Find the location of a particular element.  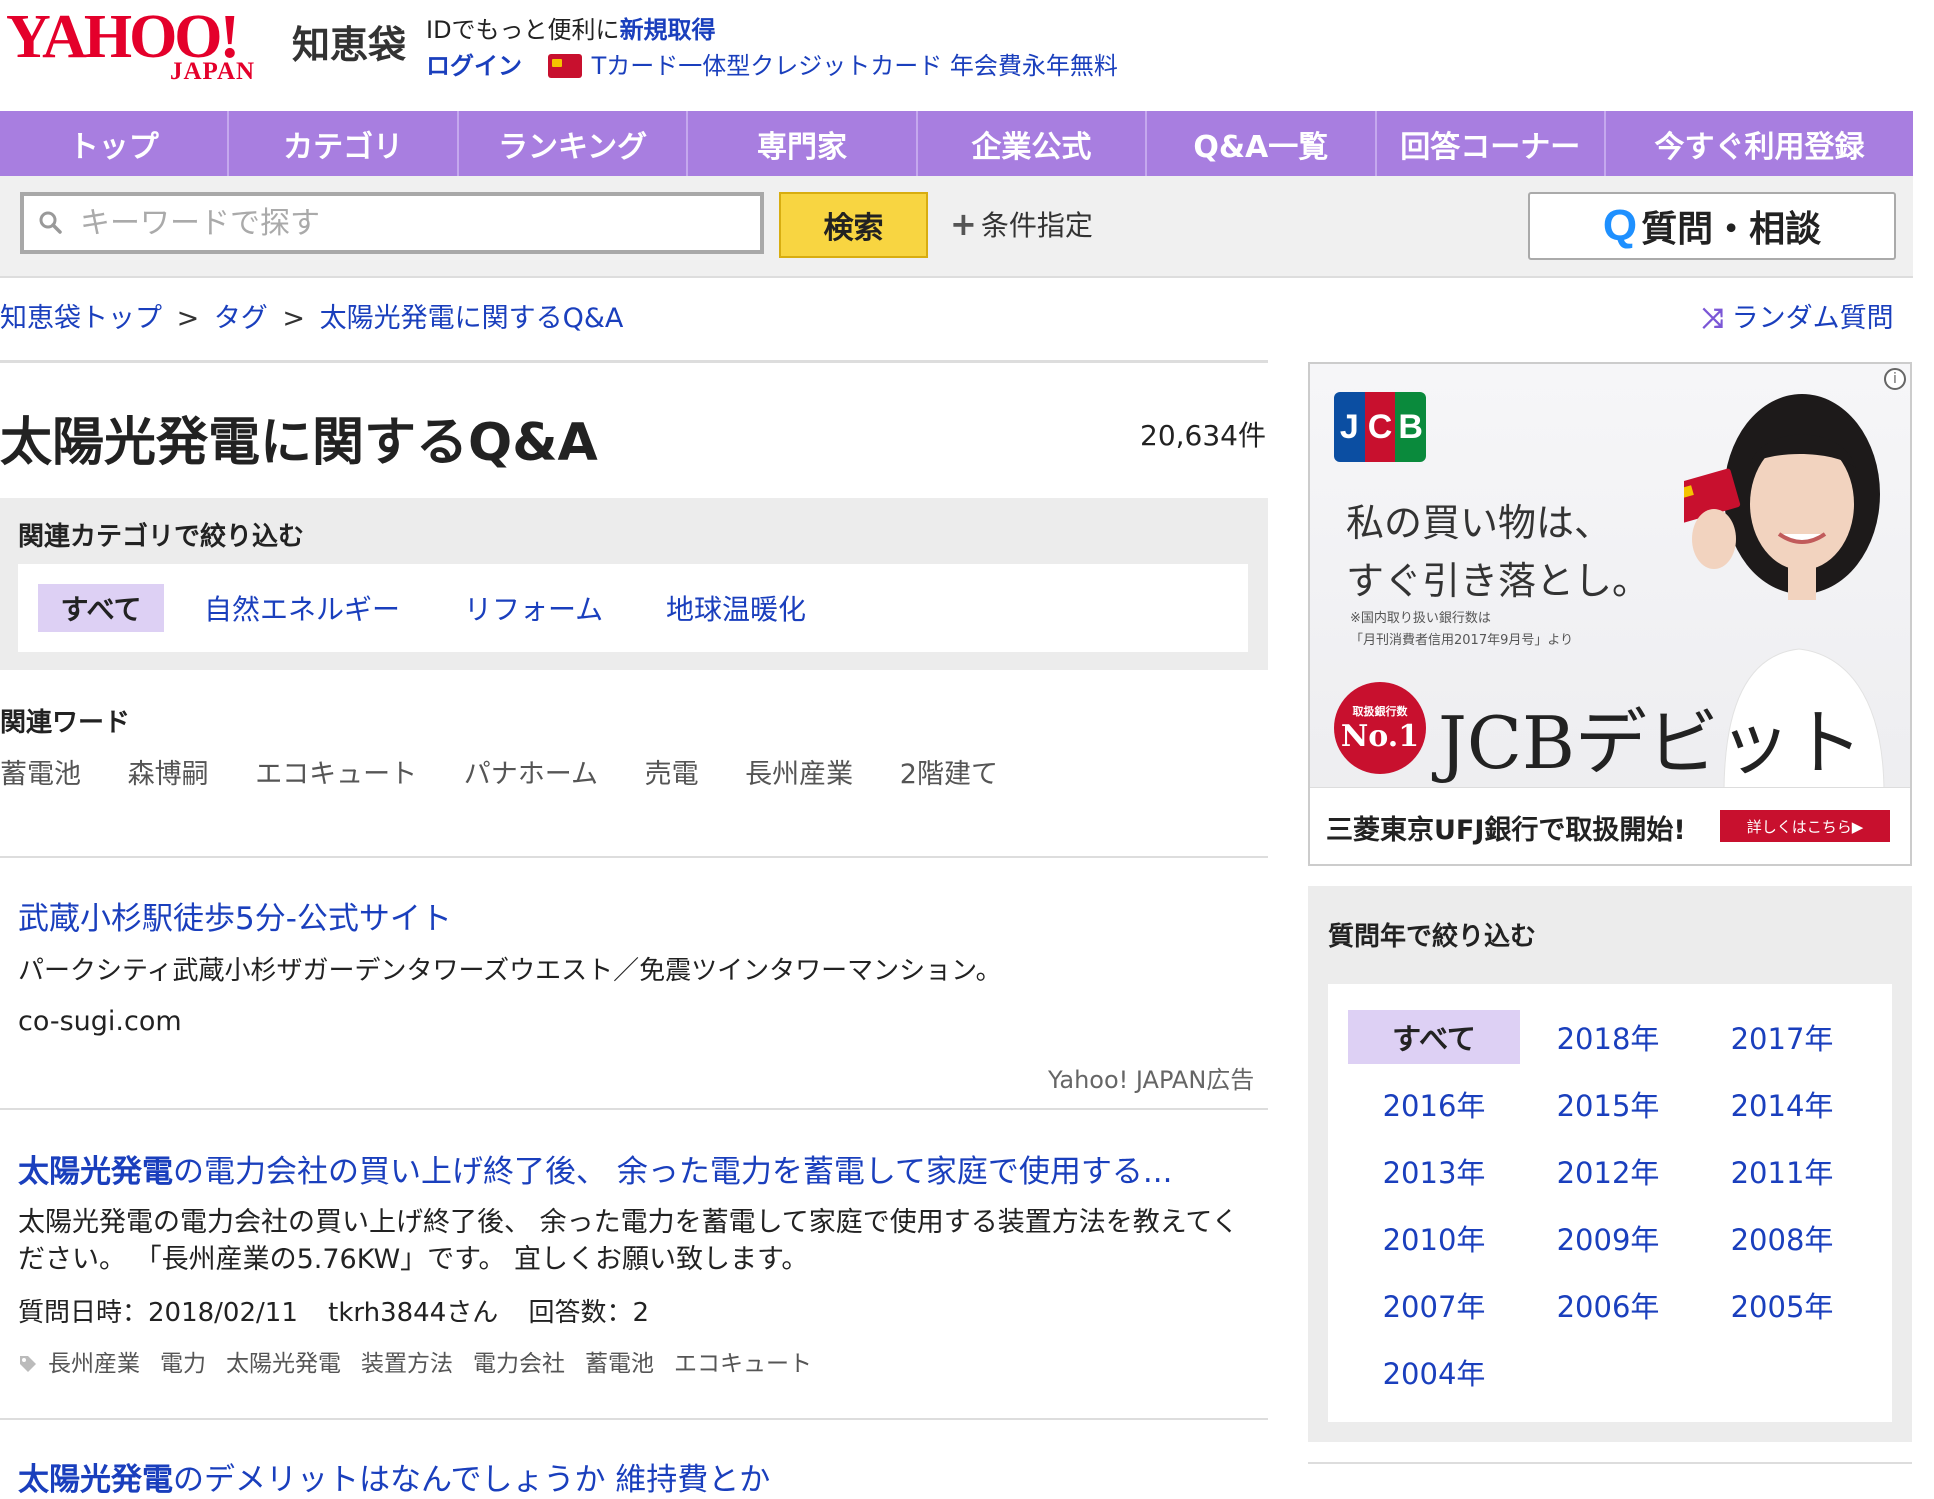

question-tags: 長州産業 電力 太陽光発電 装置方法 電力会社 蓄電池 エコキュート is located at coordinates (425, 1361).